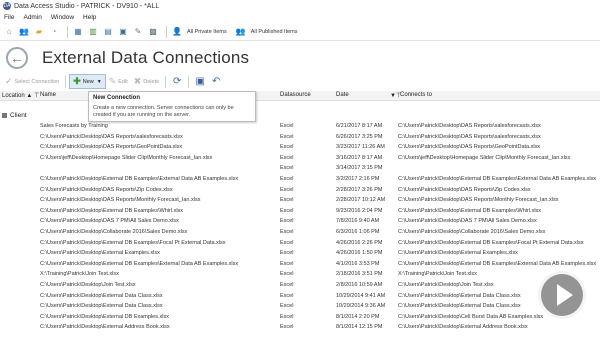  I want to click on menu-file: File, so click(9, 17).